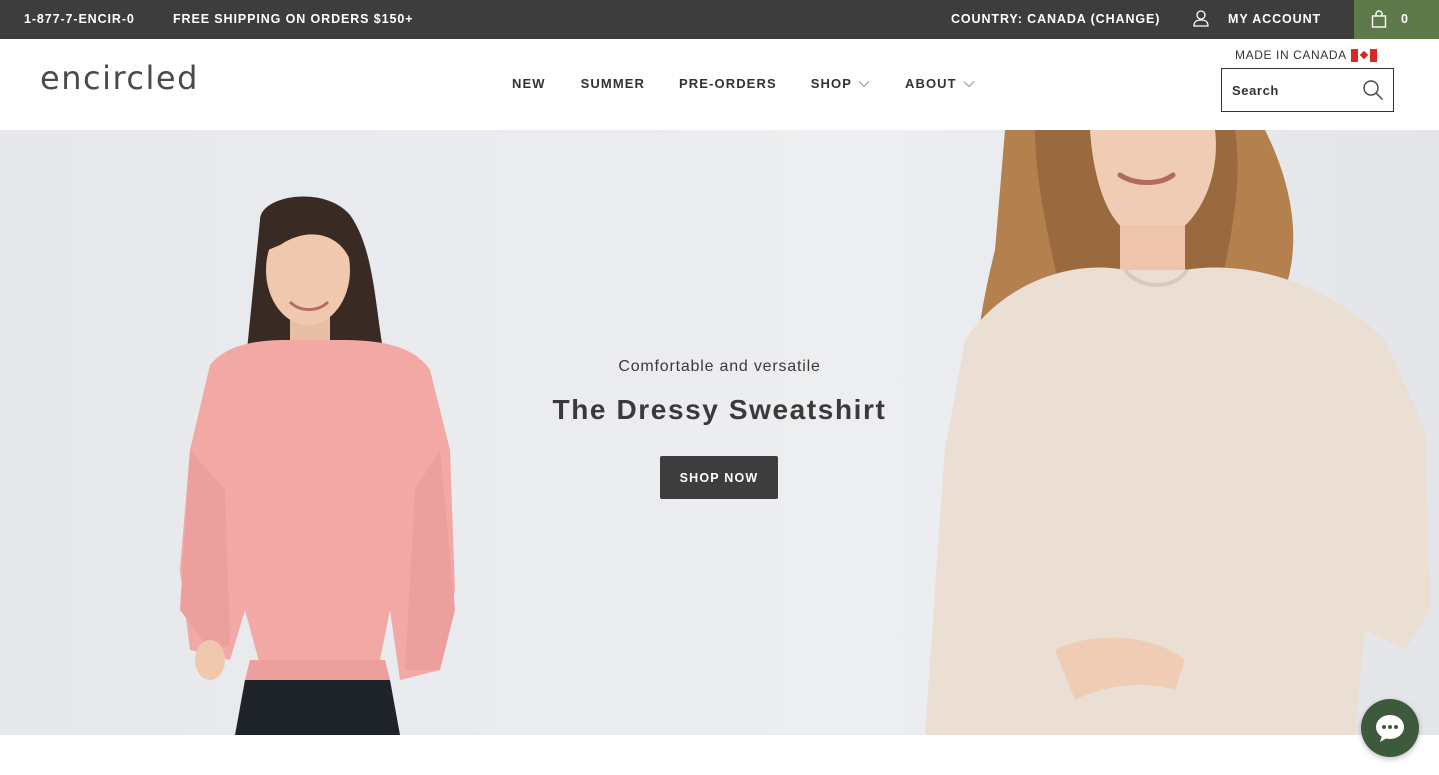 The height and width of the screenshot is (775, 1439). What do you see at coordinates (1379, 19) in the screenshot?
I see `shopping-bag-icon` at bounding box center [1379, 19].